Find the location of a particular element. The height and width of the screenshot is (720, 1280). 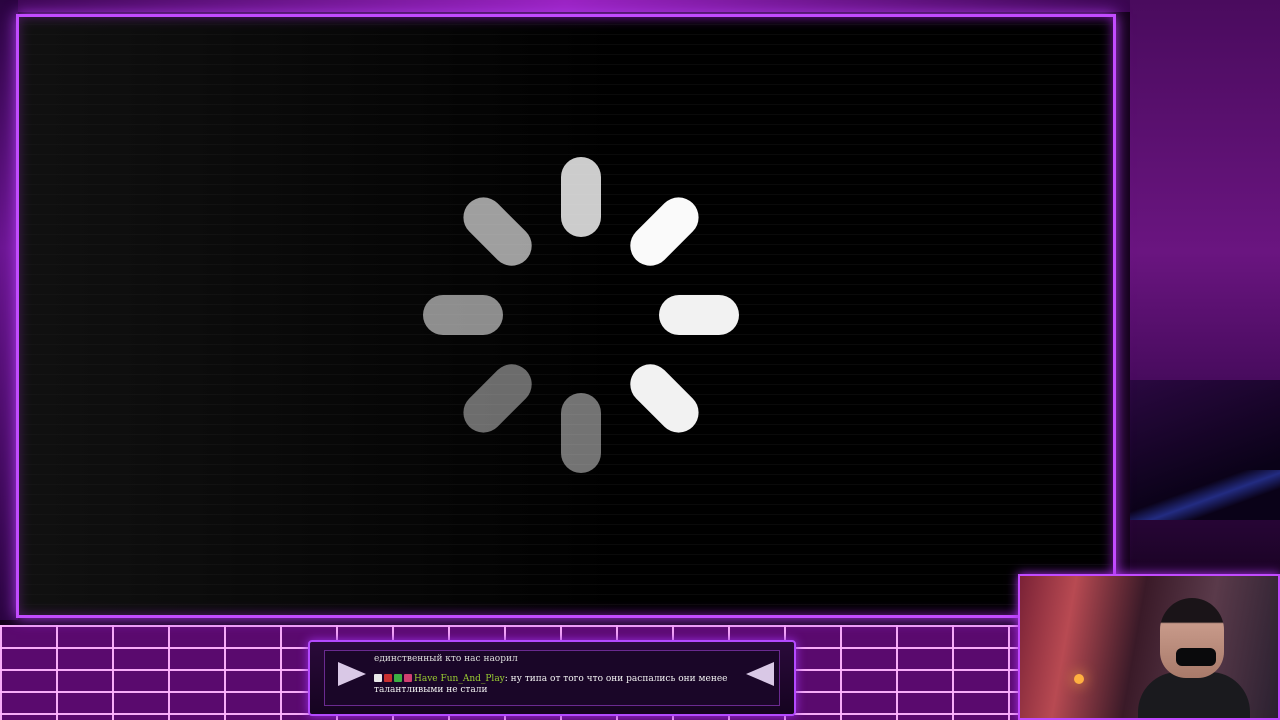

microphone-icon is located at coordinates (1196, 657).